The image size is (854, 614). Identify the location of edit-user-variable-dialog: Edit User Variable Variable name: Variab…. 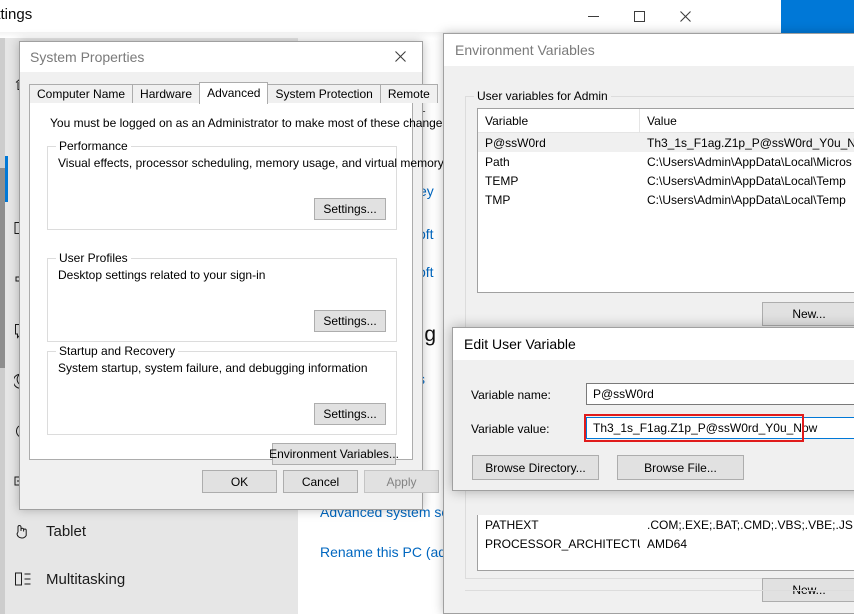
(653, 409).